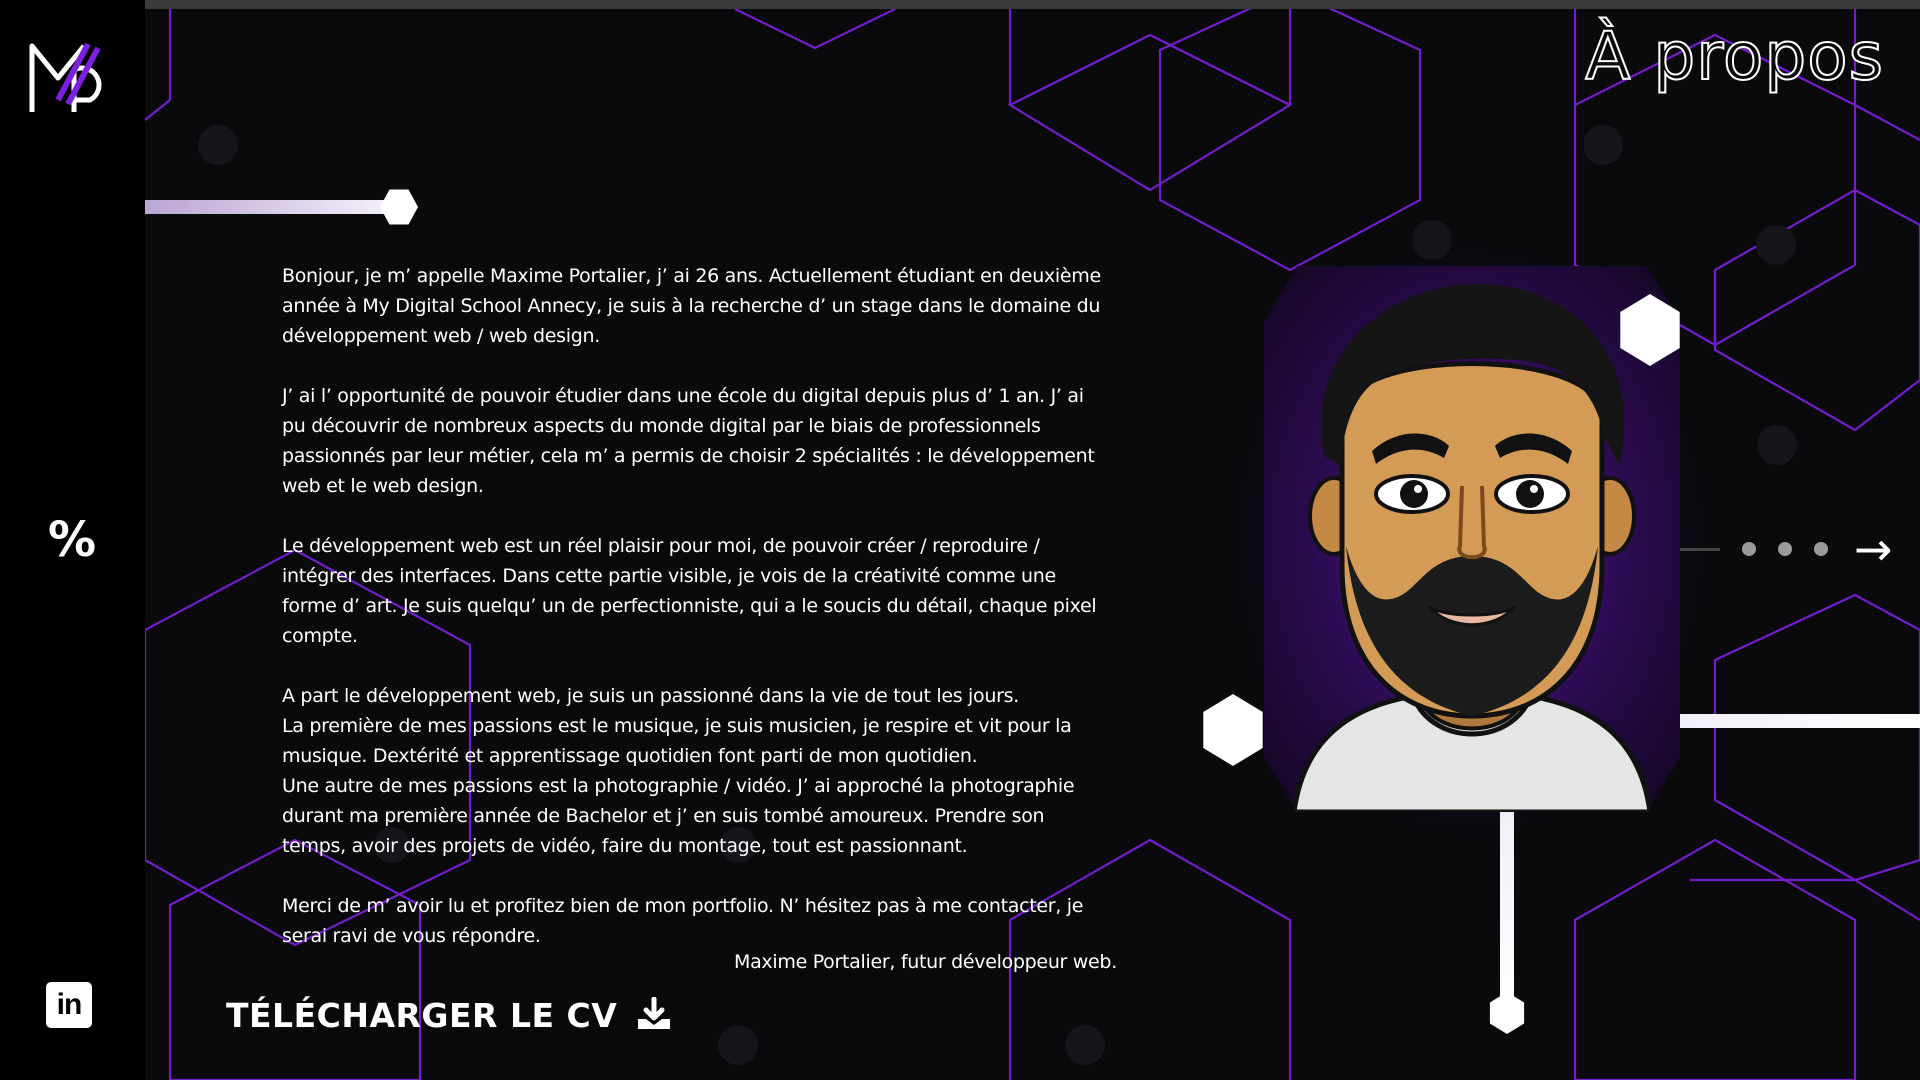 The image size is (1920, 1080). What do you see at coordinates (1032, 4) in the screenshot?
I see `top-divider` at bounding box center [1032, 4].